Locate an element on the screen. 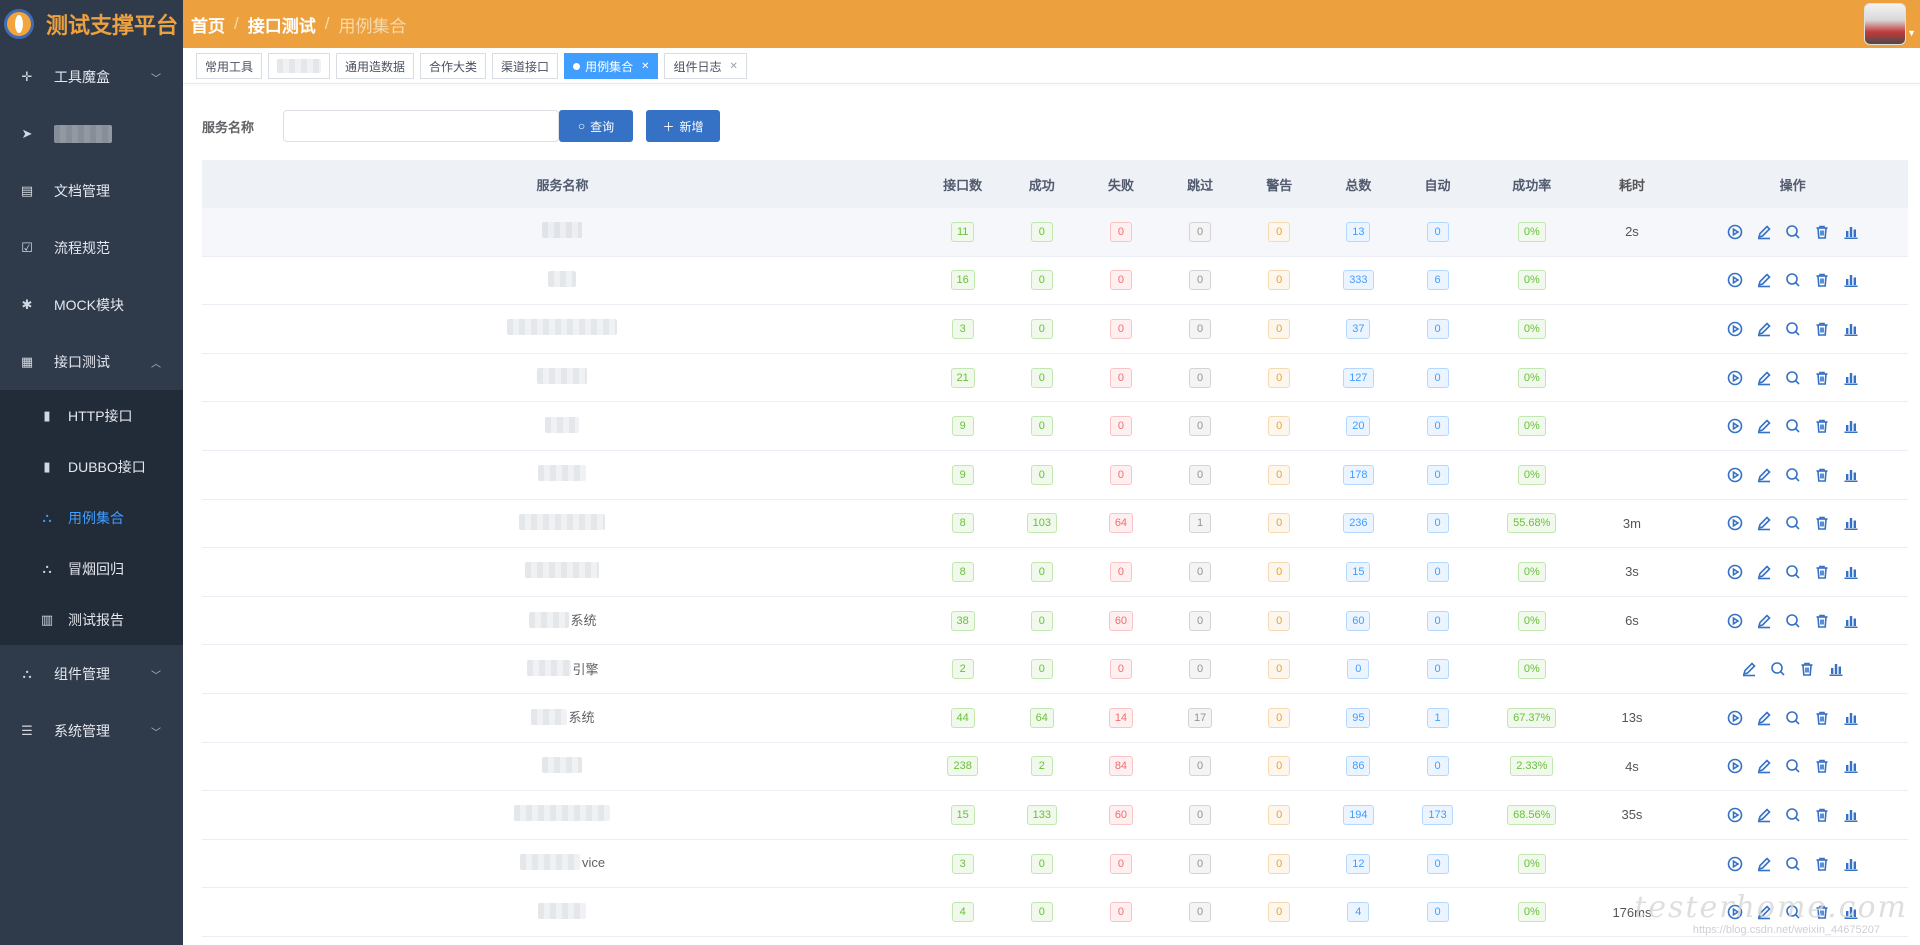  tag-case-collection: 用例集合 ✕ is located at coordinates (611, 66).